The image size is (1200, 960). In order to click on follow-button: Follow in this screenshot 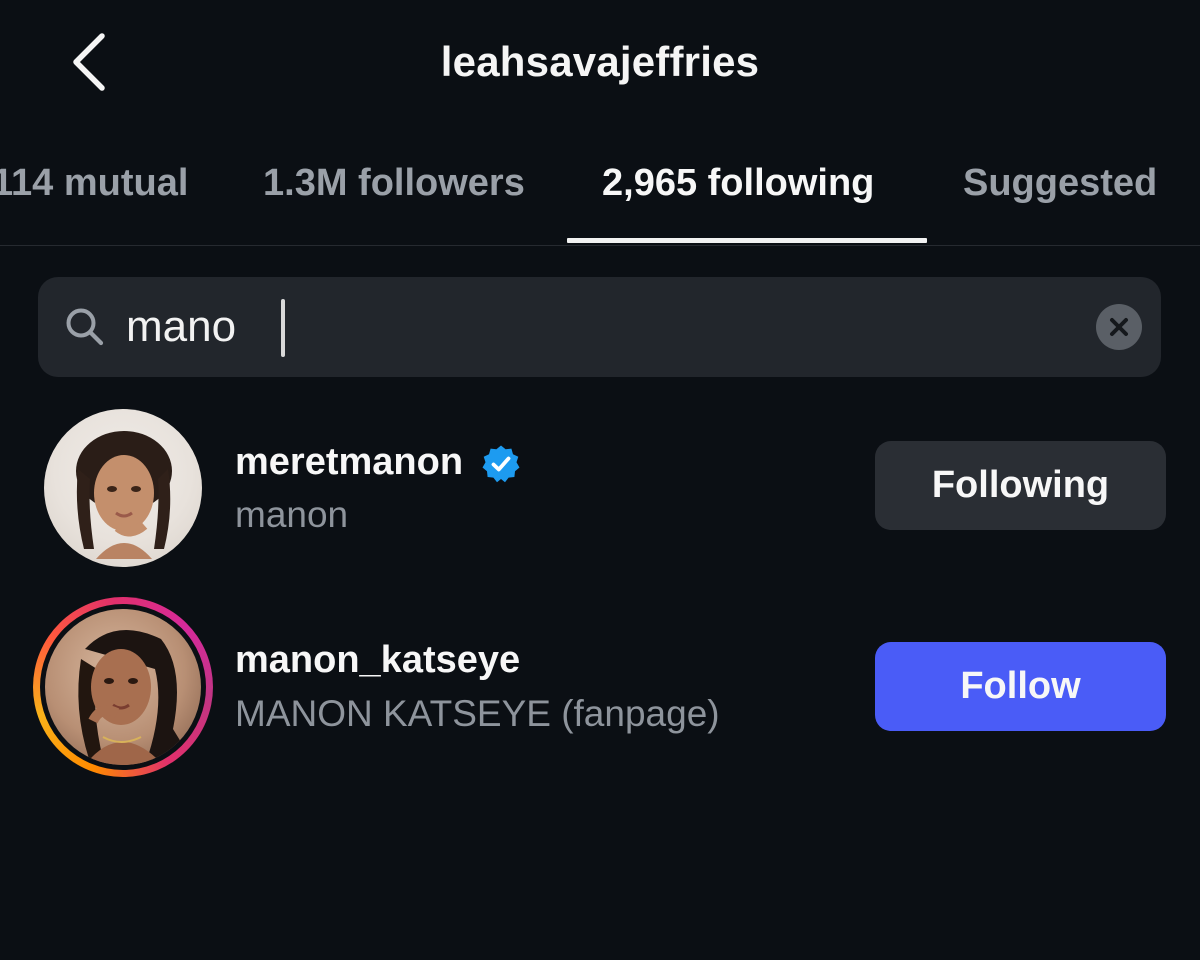, I will do `click(1020, 686)`.